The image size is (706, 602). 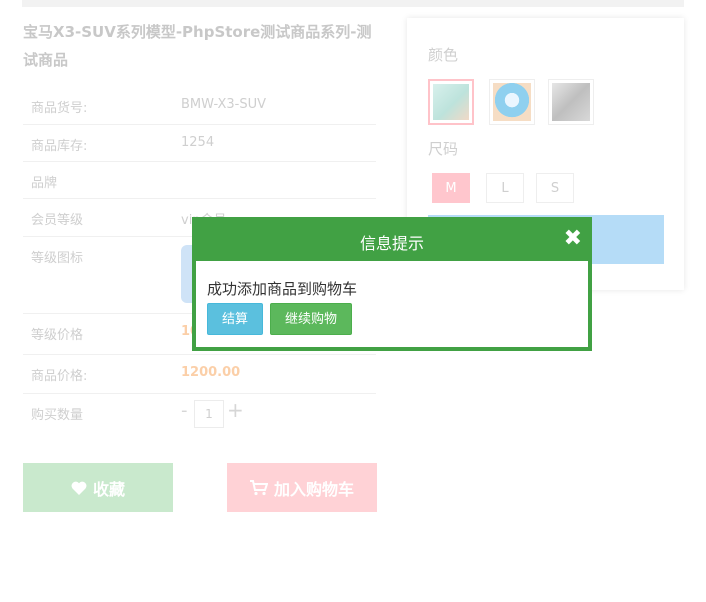 What do you see at coordinates (57, 415) in the screenshot?
I see `quantity-label: 购买数量` at bounding box center [57, 415].